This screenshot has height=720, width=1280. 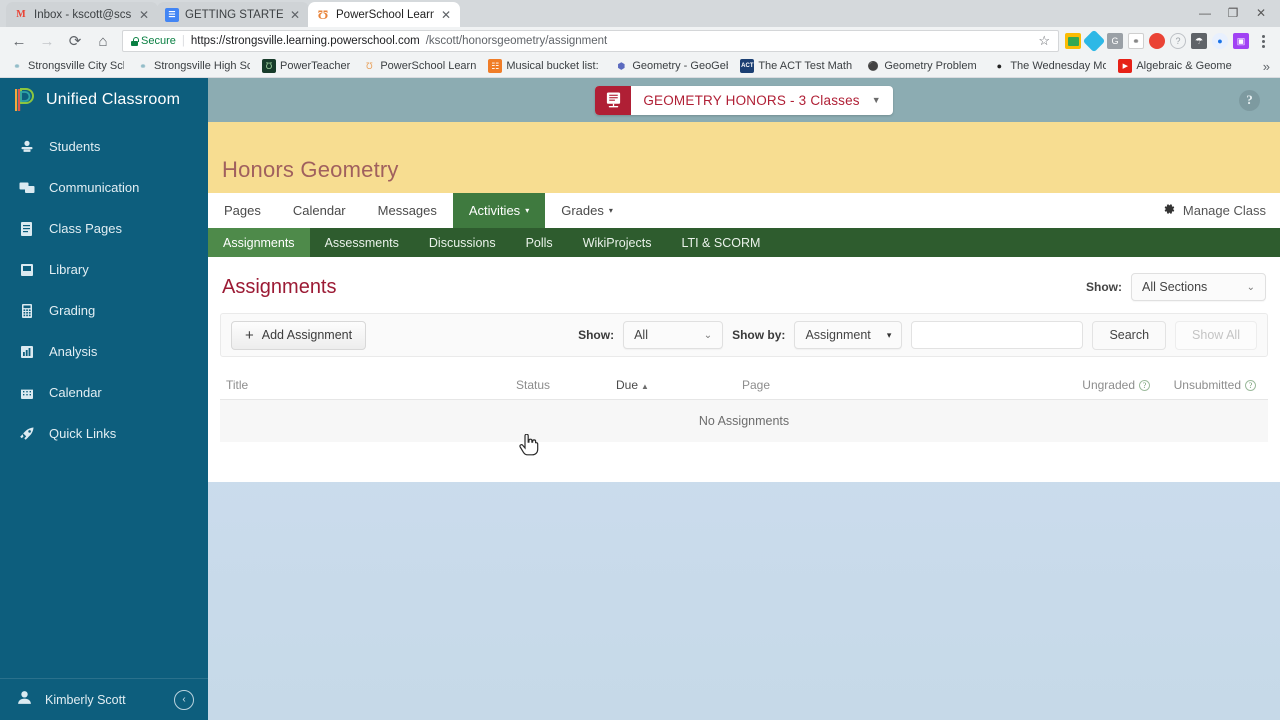 I want to click on browser-tab: M Inbox - kscott@scsmusta ✕, so click(x=82, y=14).